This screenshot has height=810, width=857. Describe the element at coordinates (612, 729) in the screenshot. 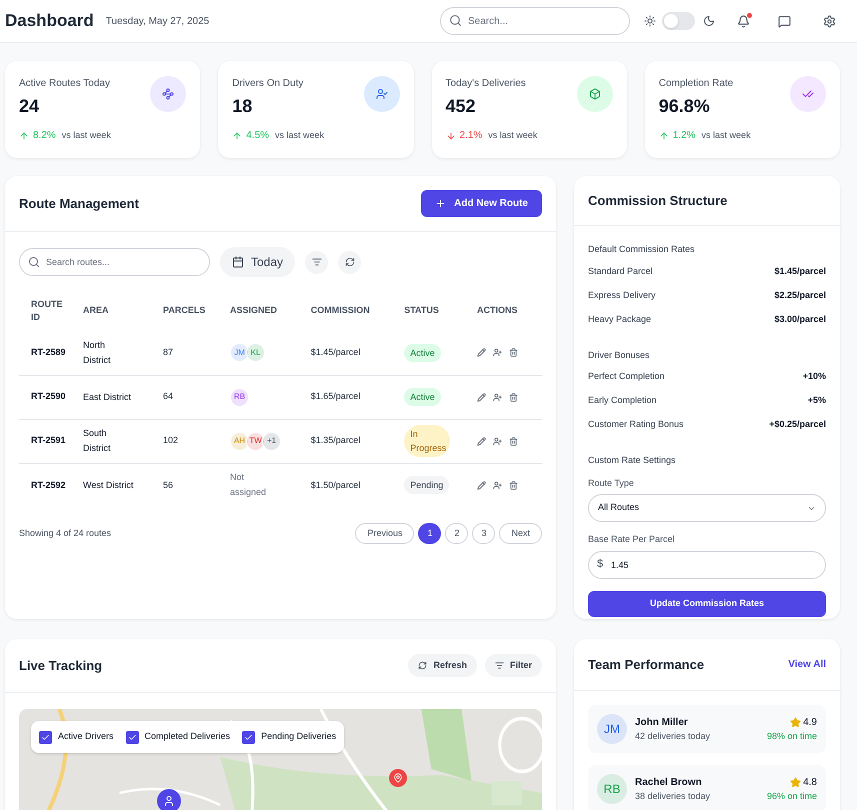

I see `avatar: JM` at that location.